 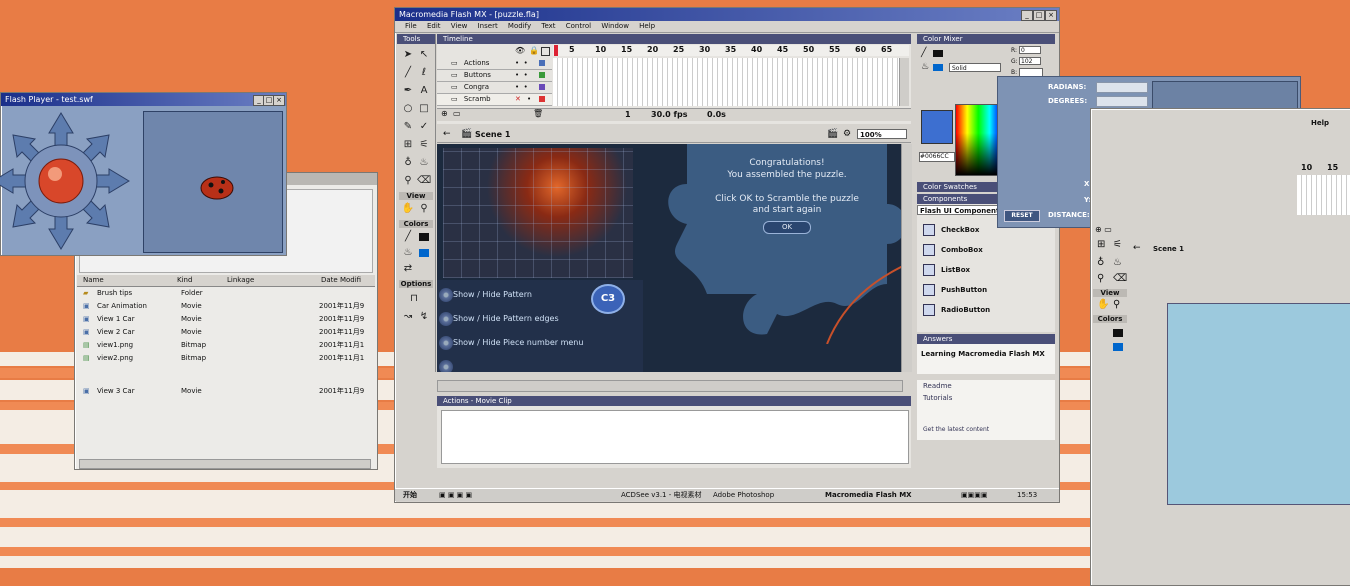 I want to click on flash-titlebar: Macromedia Flash MX - [puzzle.fla], so click(x=727, y=14).